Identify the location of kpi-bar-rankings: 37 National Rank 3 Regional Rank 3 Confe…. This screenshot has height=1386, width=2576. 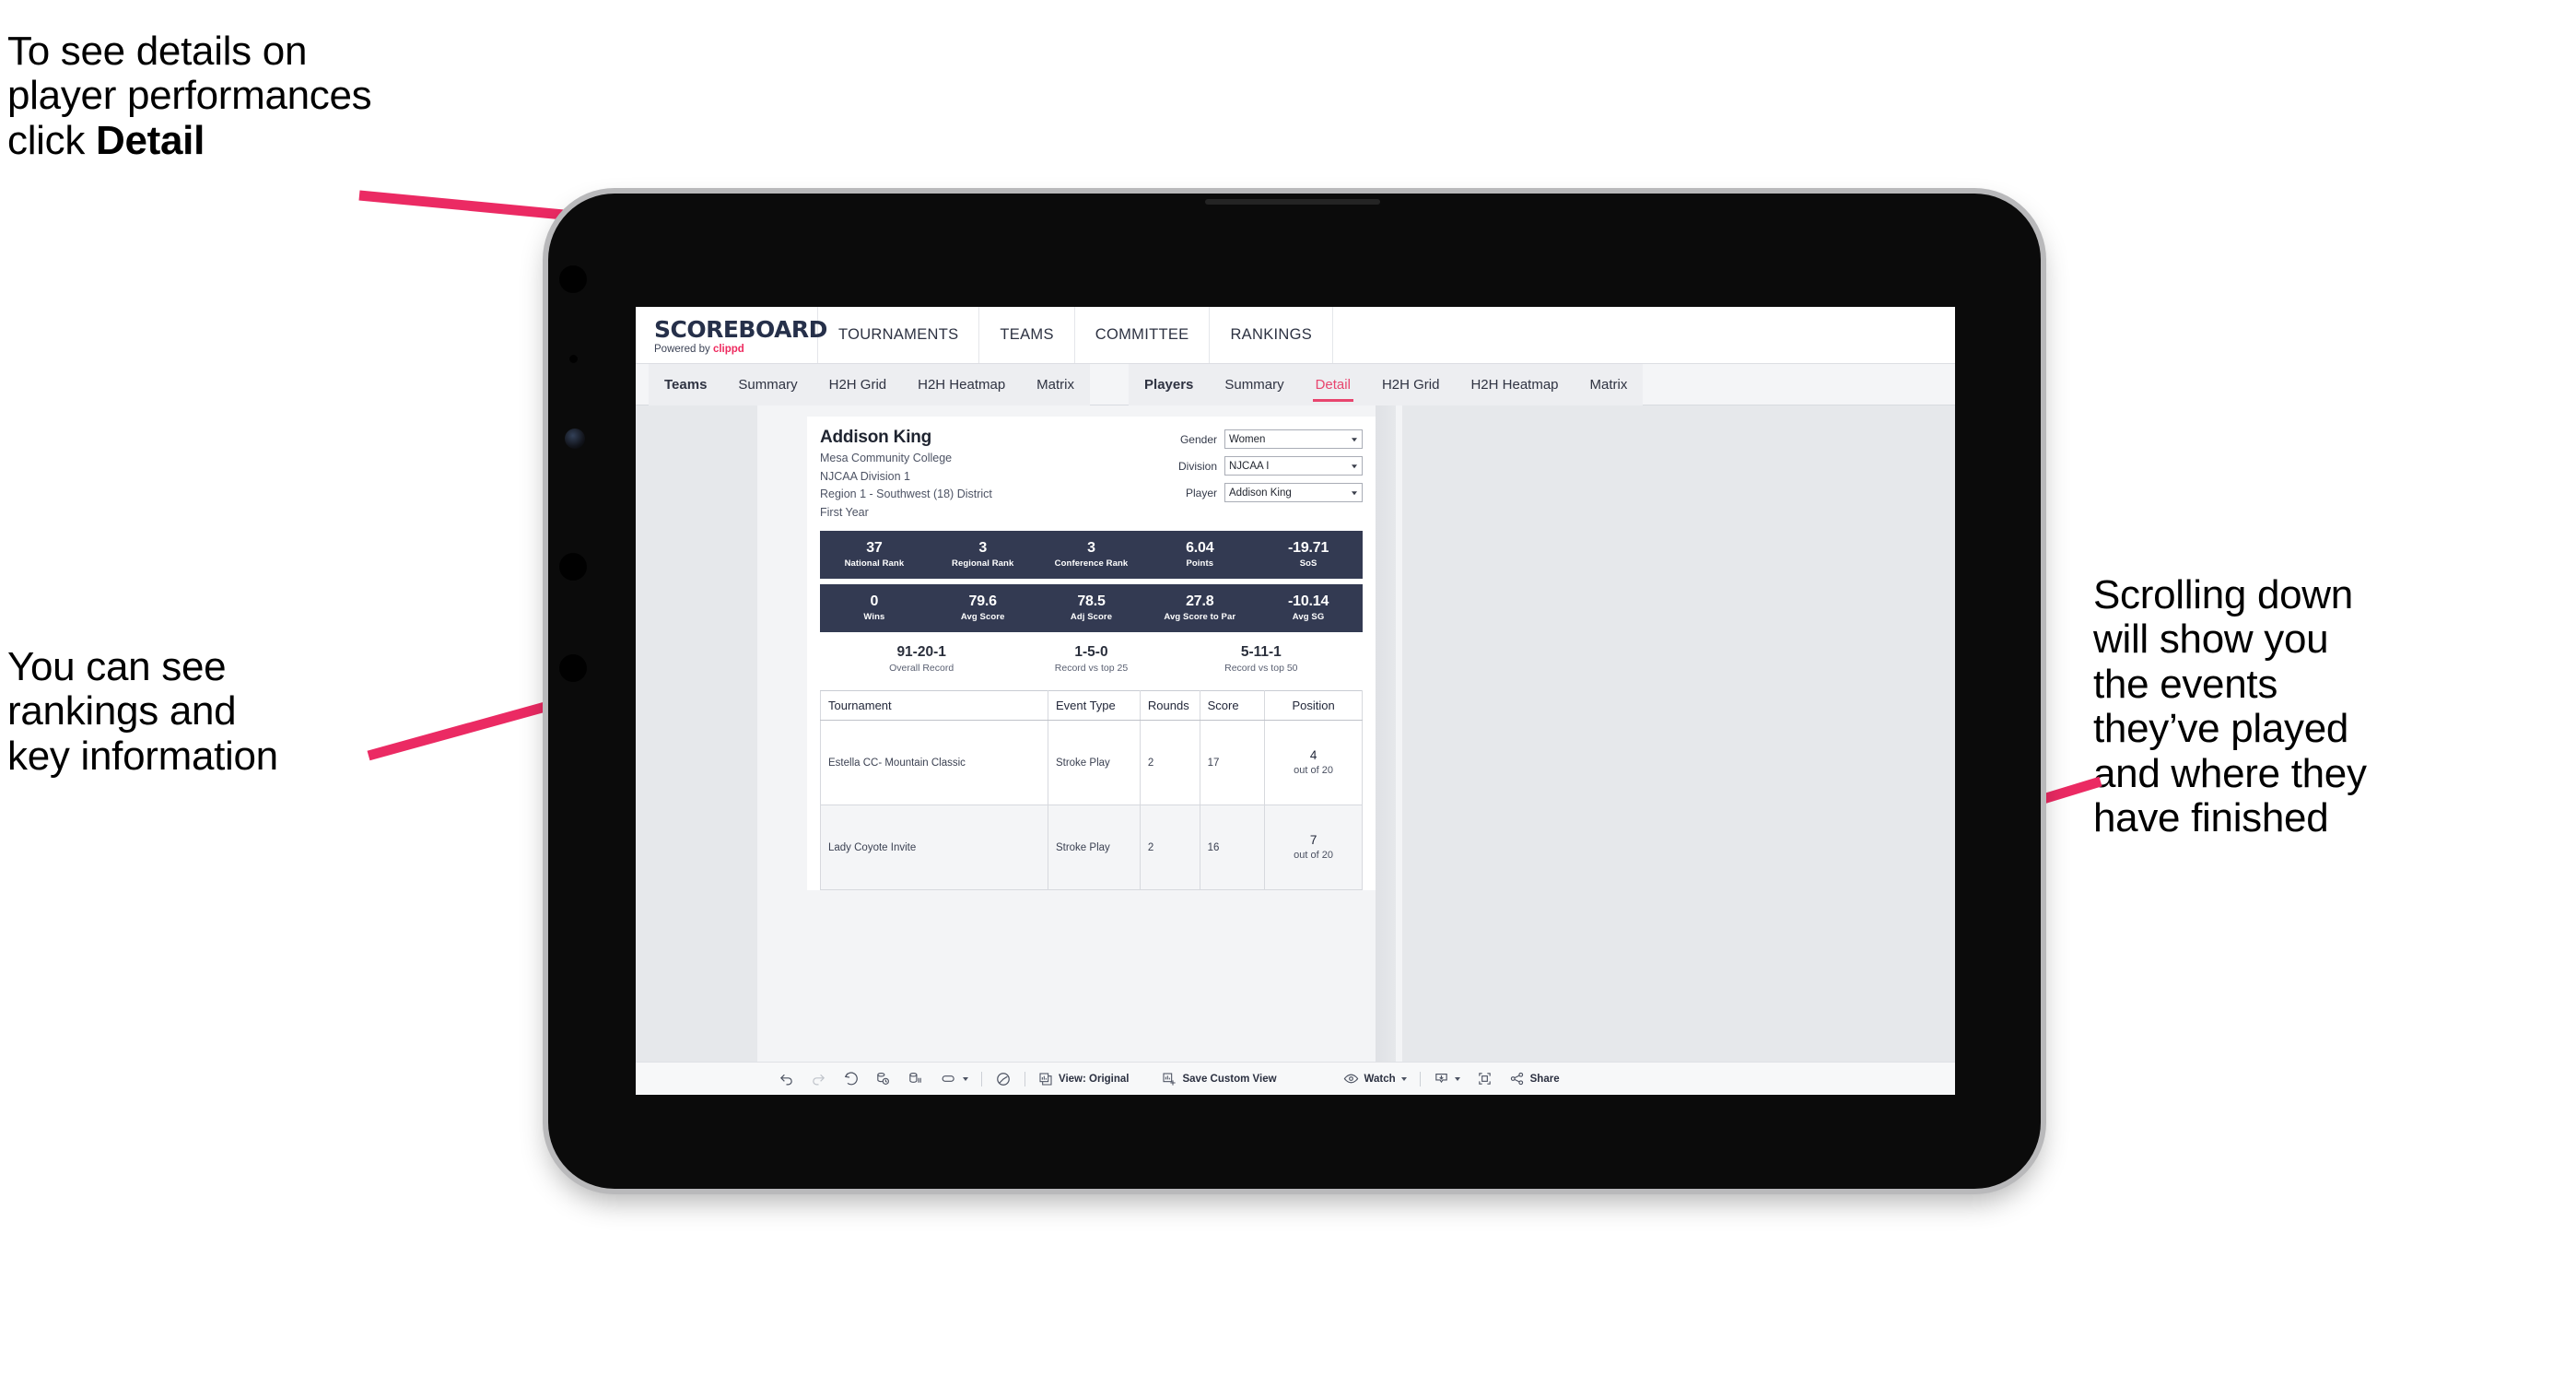
(1091, 555).